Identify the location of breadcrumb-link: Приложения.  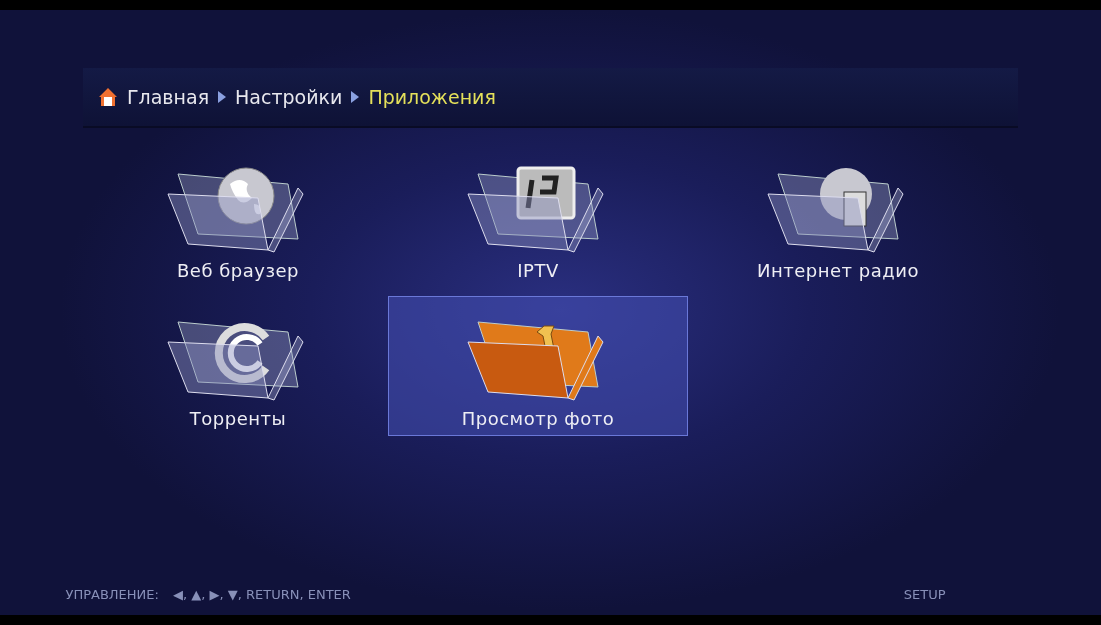
(432, 97).